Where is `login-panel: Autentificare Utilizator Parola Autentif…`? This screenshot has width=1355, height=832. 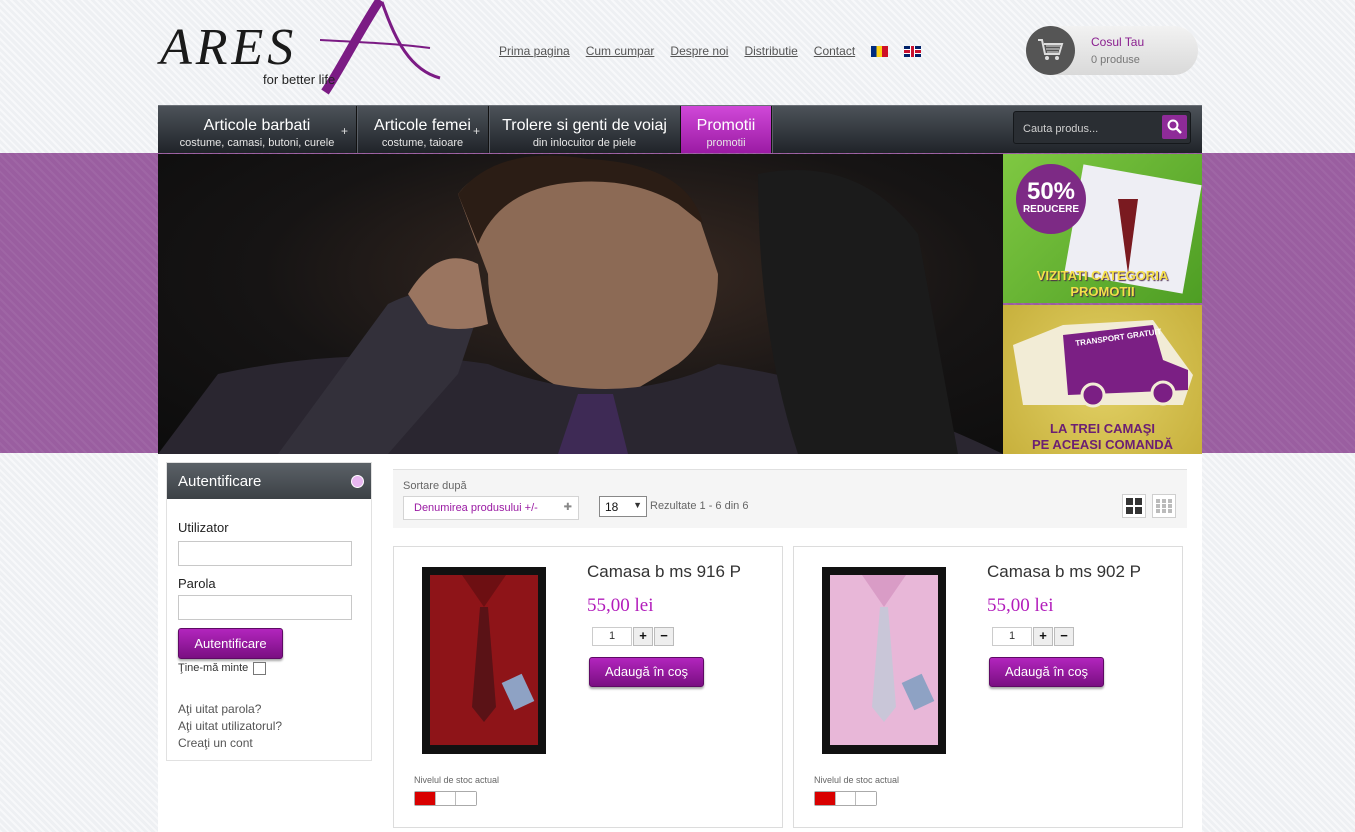
login-panel: Autentificare Utilizator Parola Autentif… is located at coordinates (269, 611).